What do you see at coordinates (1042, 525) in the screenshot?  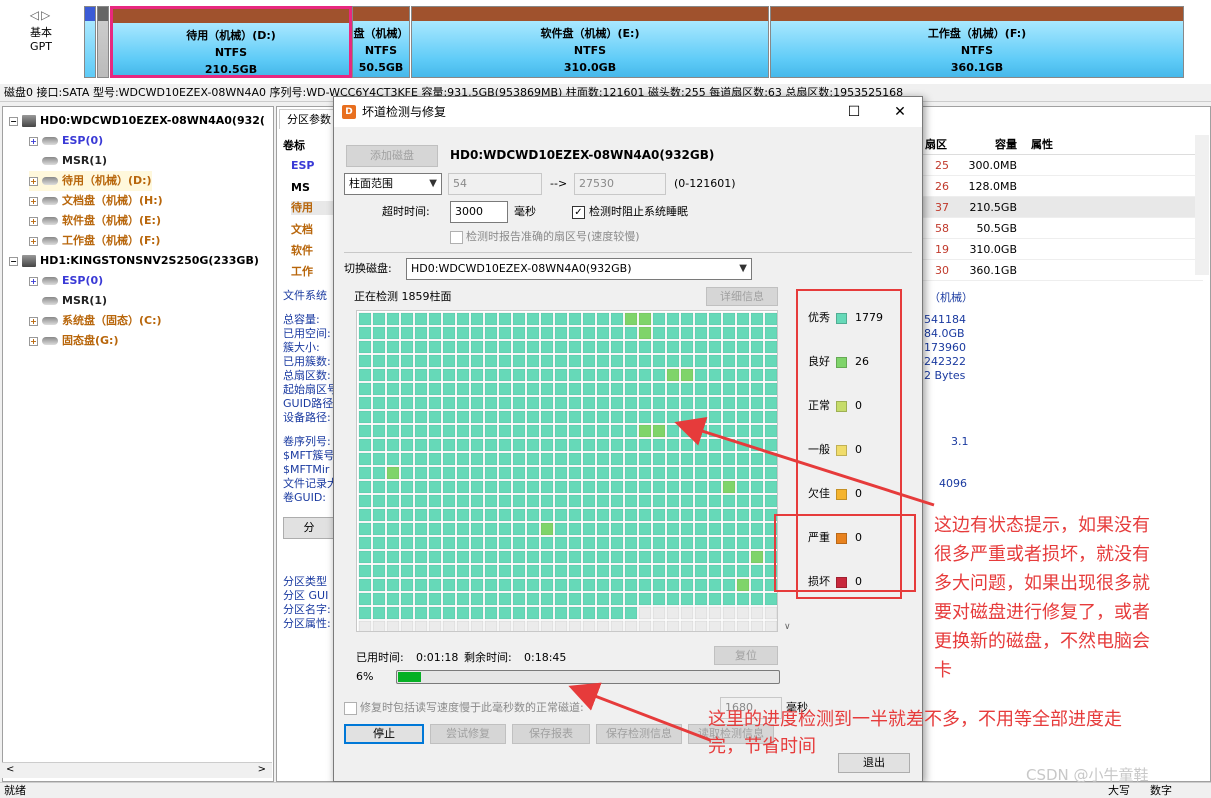 I see `note-line: 这边有状态提示，如果没有` at bounding box center [1042, 525].